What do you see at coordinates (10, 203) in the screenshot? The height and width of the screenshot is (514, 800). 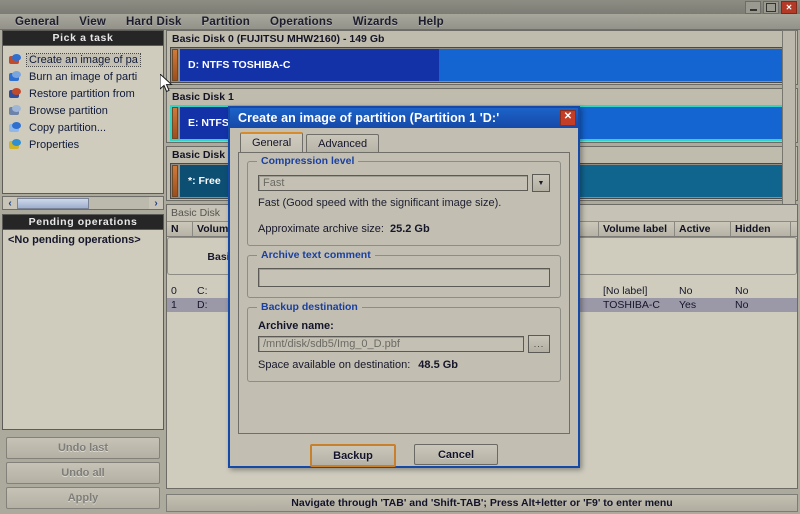 I see `scroll-left-icon: ‹` at bounding box center [10, 203].